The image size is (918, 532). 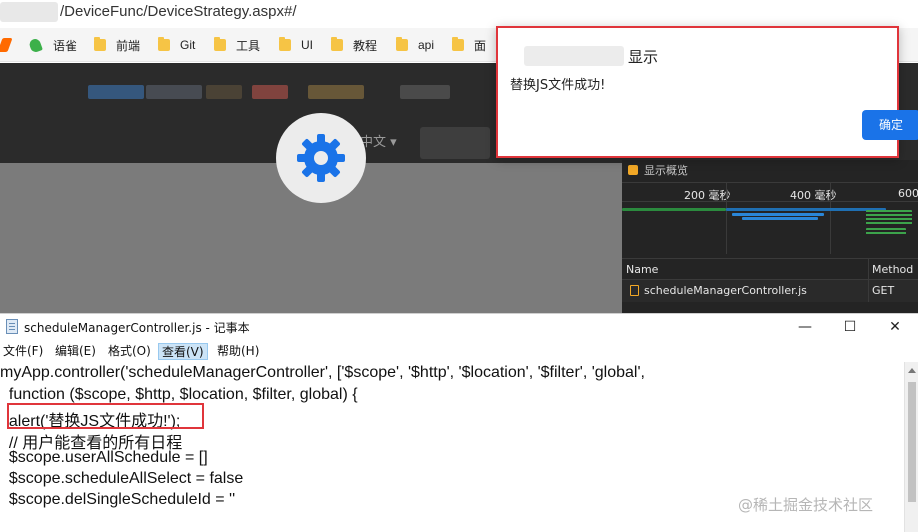 What do you see at coordinates (642, 269) in the screenshot?
I see `column-name: Name` at bounding box center [642, 269].